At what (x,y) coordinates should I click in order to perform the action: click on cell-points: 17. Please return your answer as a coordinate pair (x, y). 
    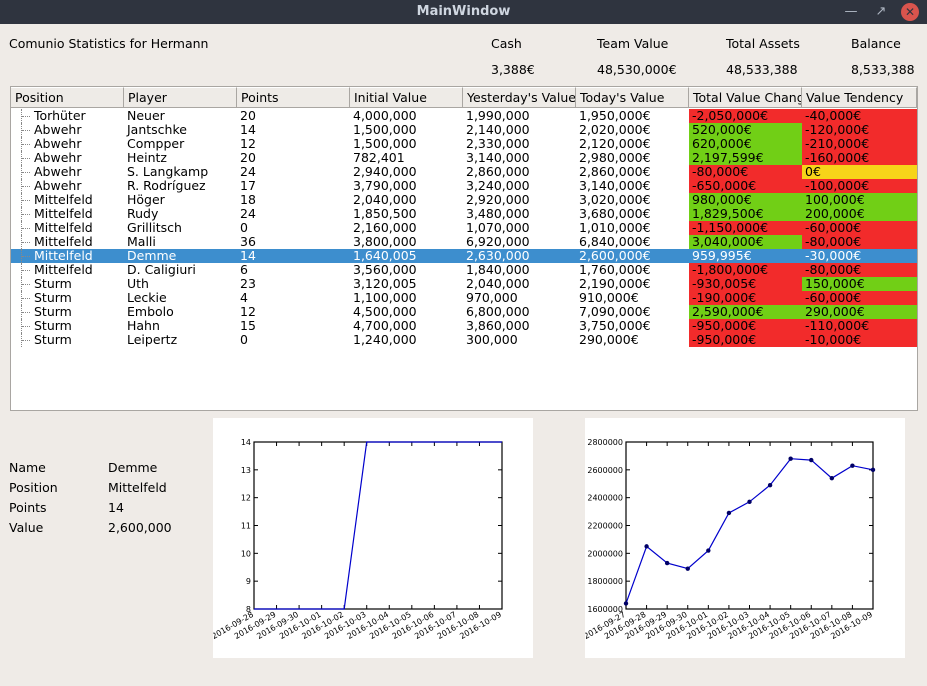
    Looking at the image, I should click on (248, 186).